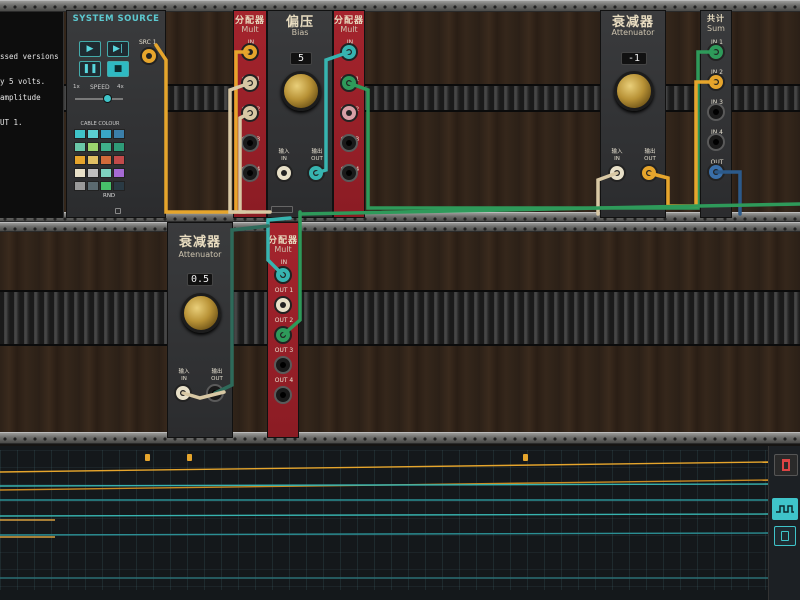 This screenshot has width=800, height=600. What do you see at coordinates (682, 144) in the screenshot?
I see `cable-orange-att-to-sum` at bounding box center [682, 144].